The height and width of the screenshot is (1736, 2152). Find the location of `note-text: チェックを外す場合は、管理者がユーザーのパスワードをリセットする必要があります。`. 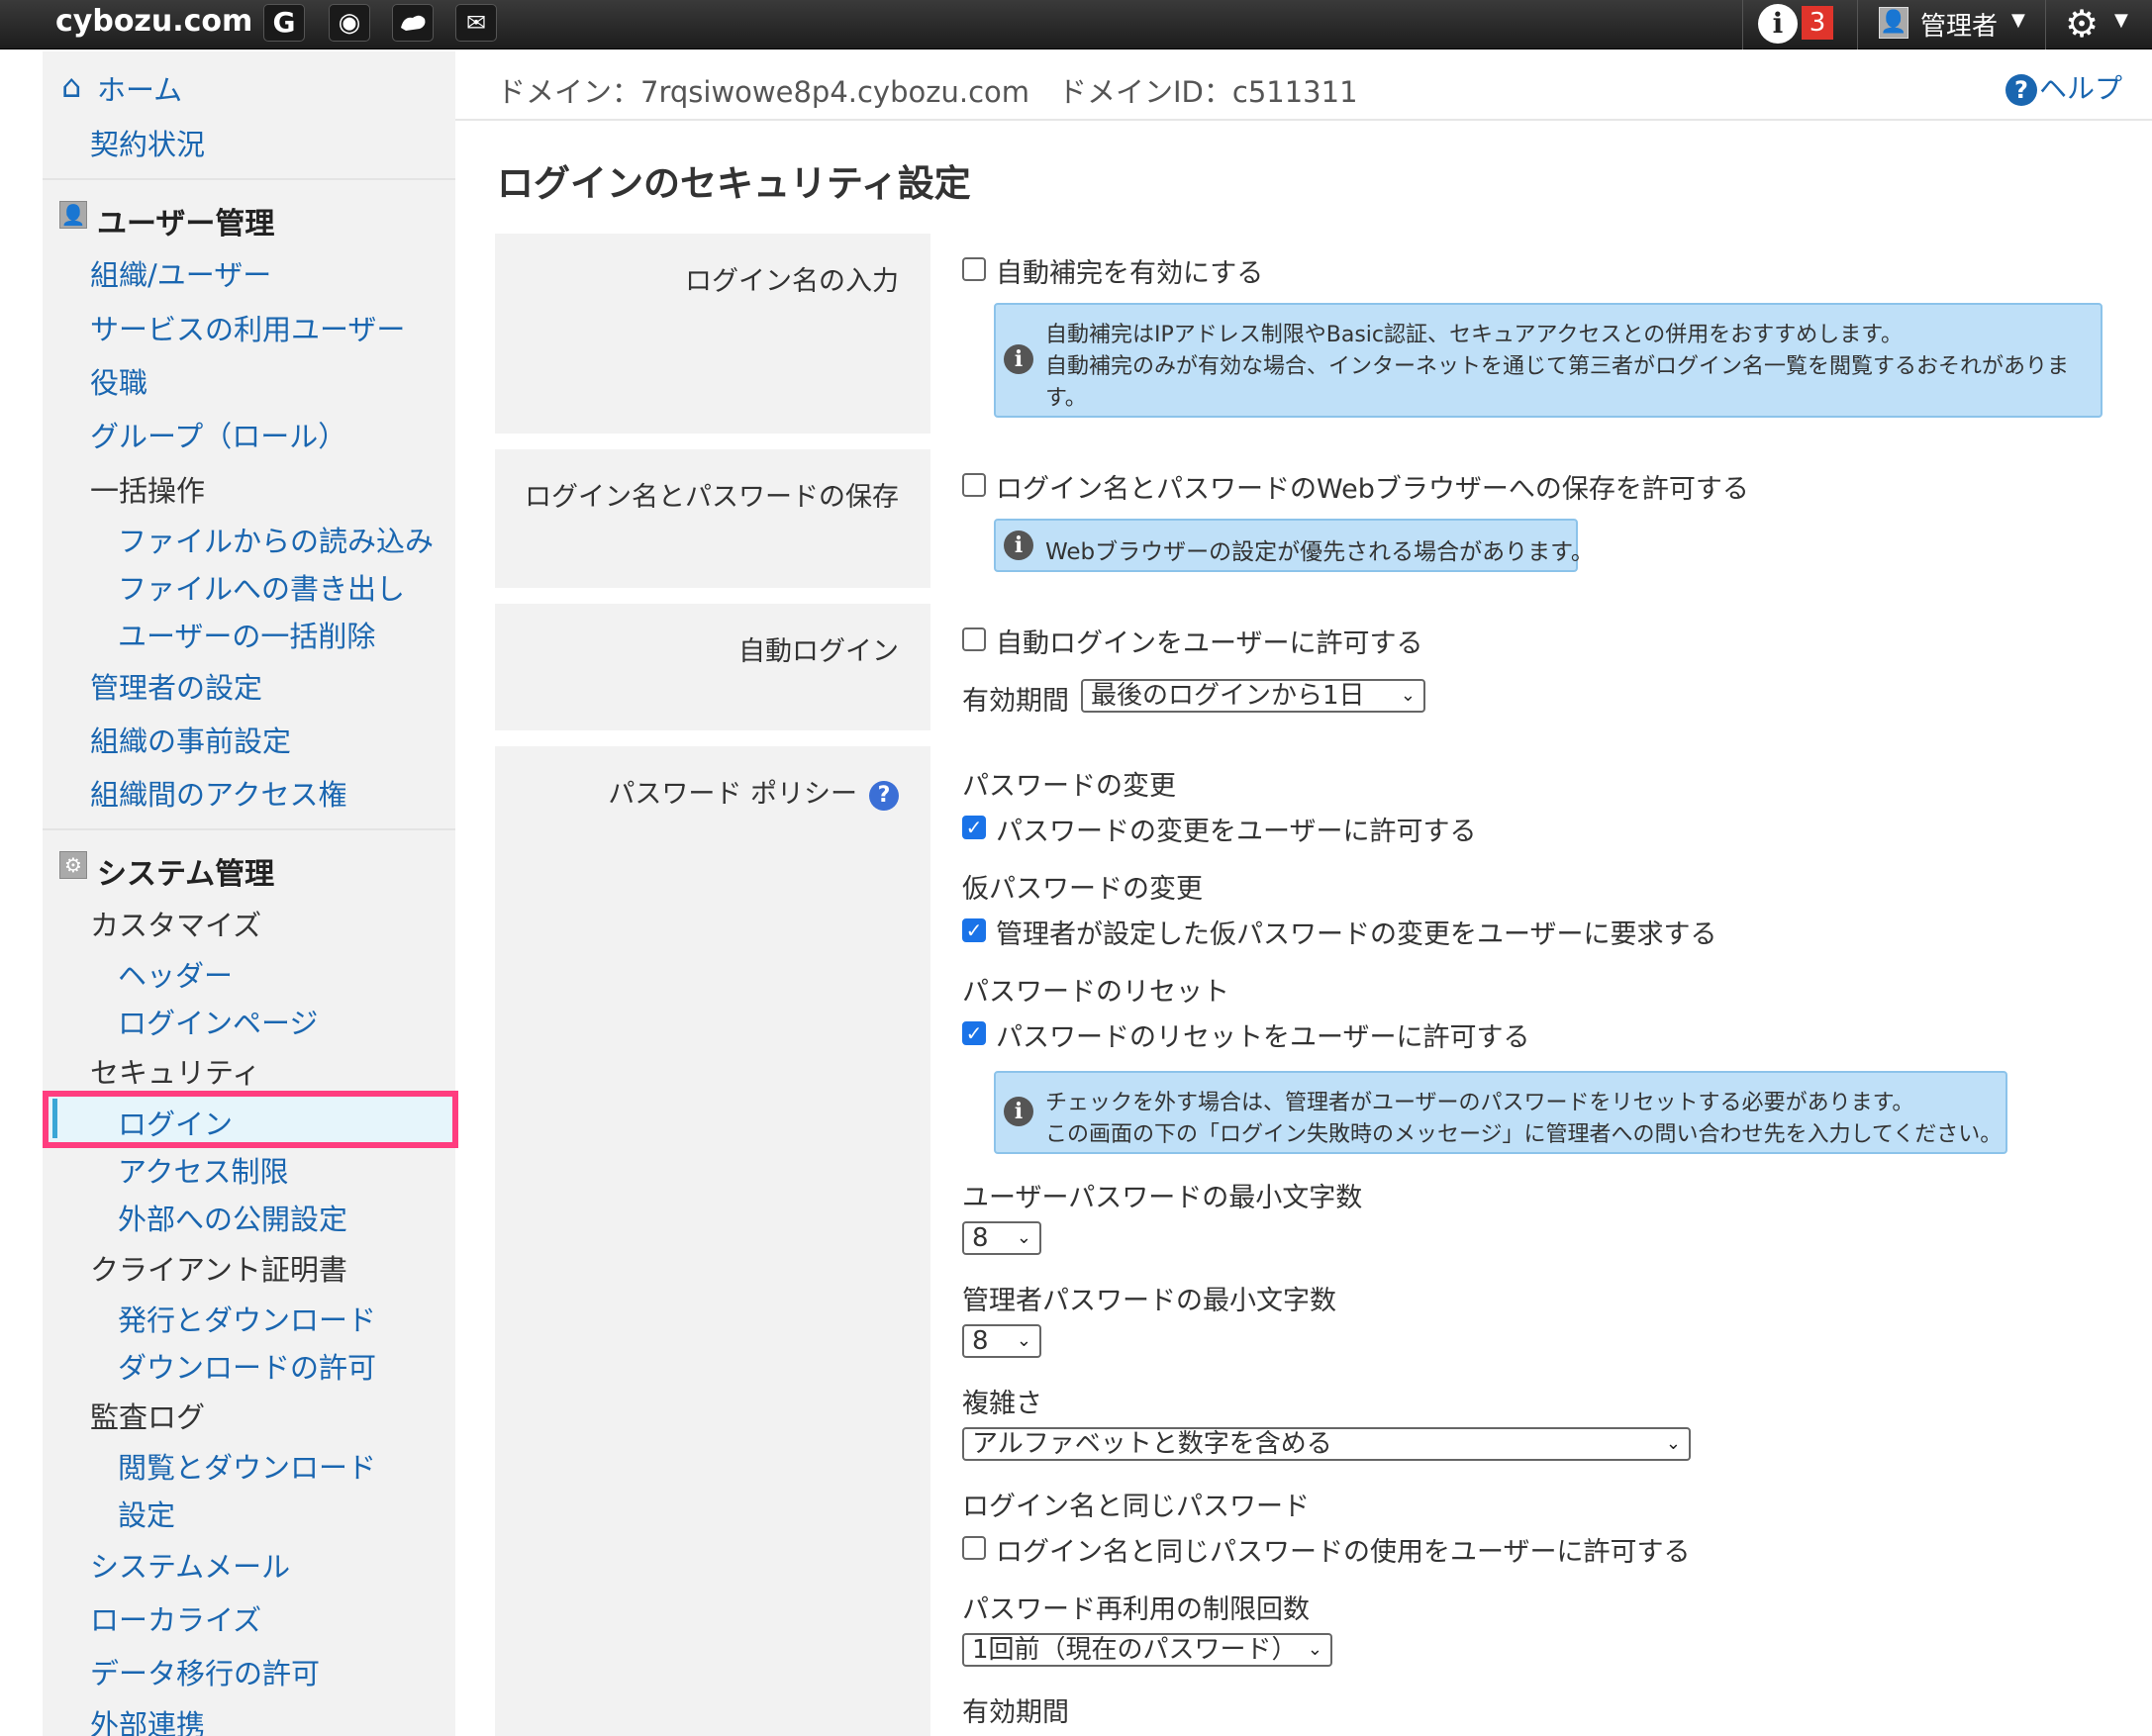

note-text: チェックを外す場合は、管理者がユーザーのパスワードをリセットする必要があります。 is located at coordinates (1479, 1103).